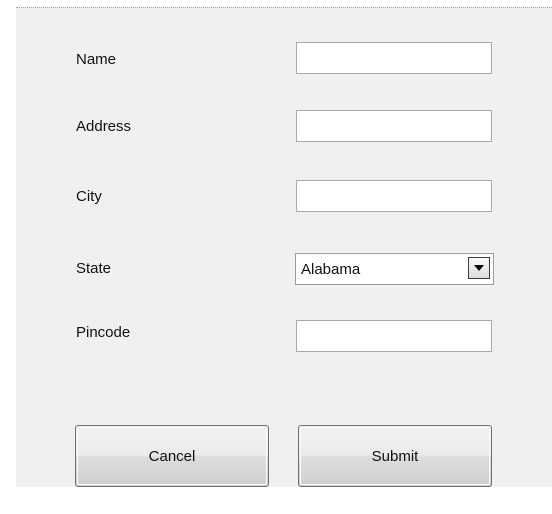 Image resolution: width=552 pixels, height=514 pixels. I want to click on pincode-label: Pincode, so click(103, 332).